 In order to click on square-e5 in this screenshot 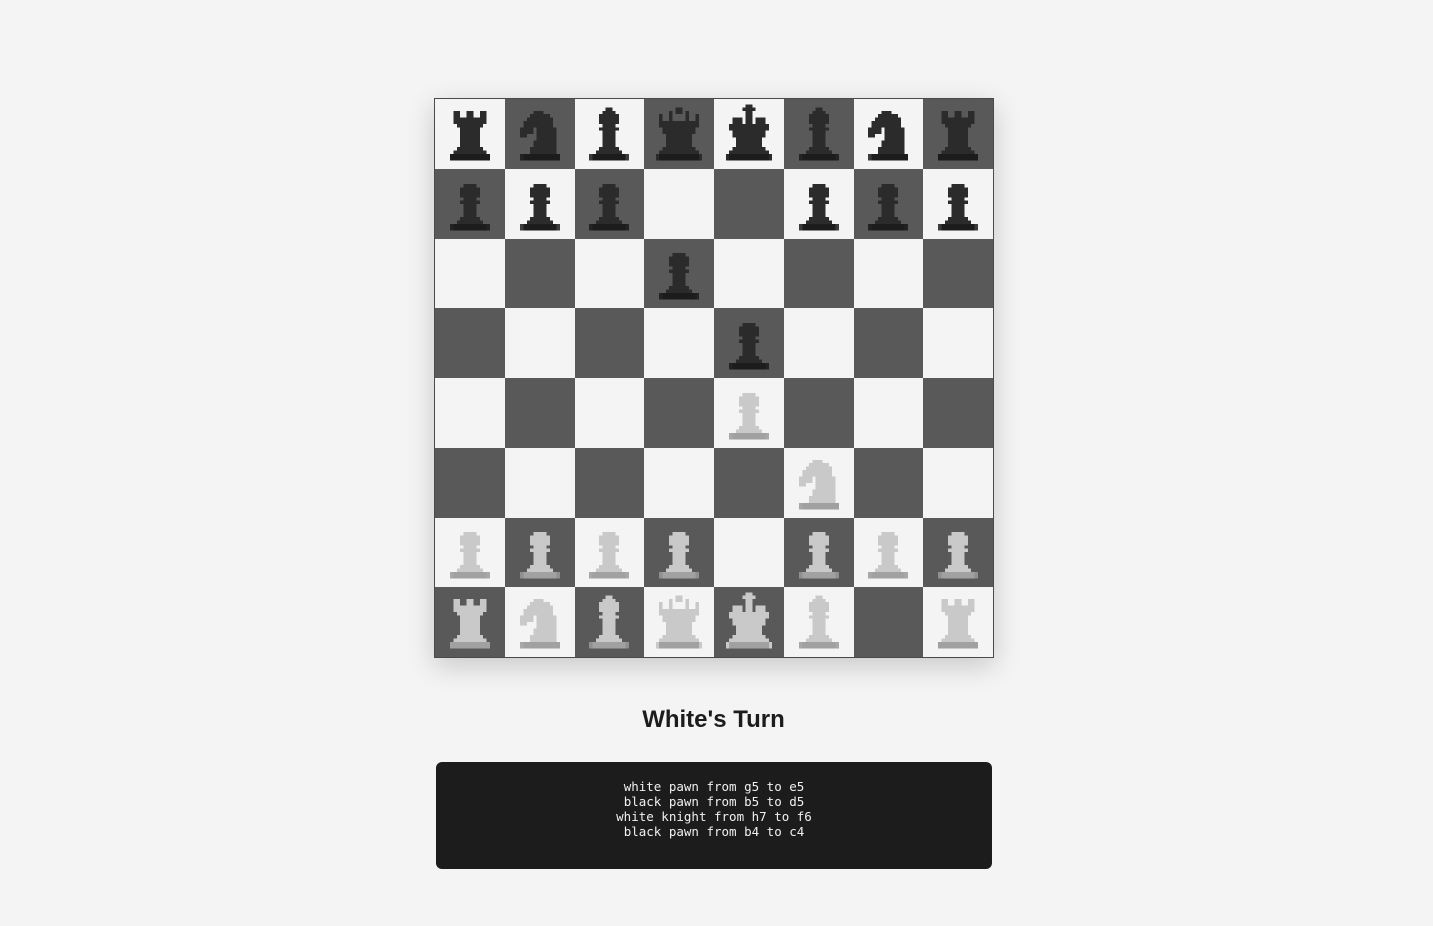, I will do `click(749, 343)`.